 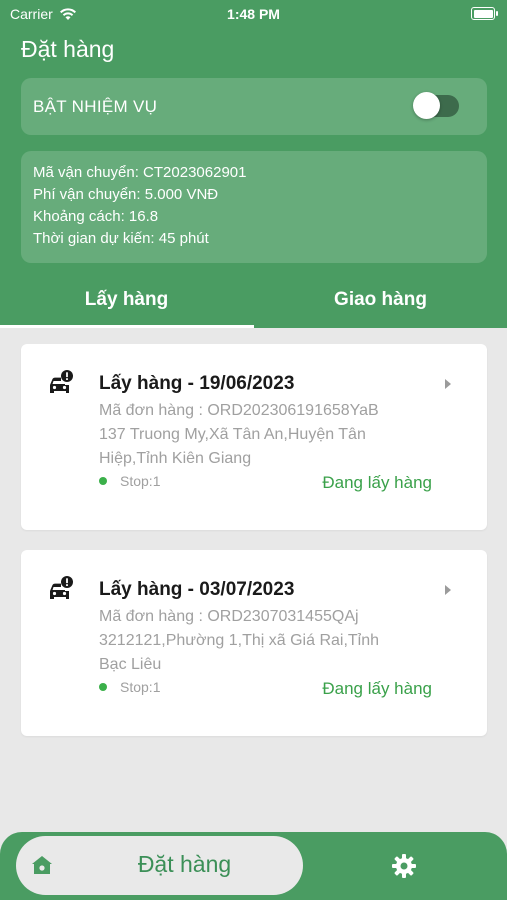 I want to click on tab-delivery: Giao hàng, so click(x=380, y=304).